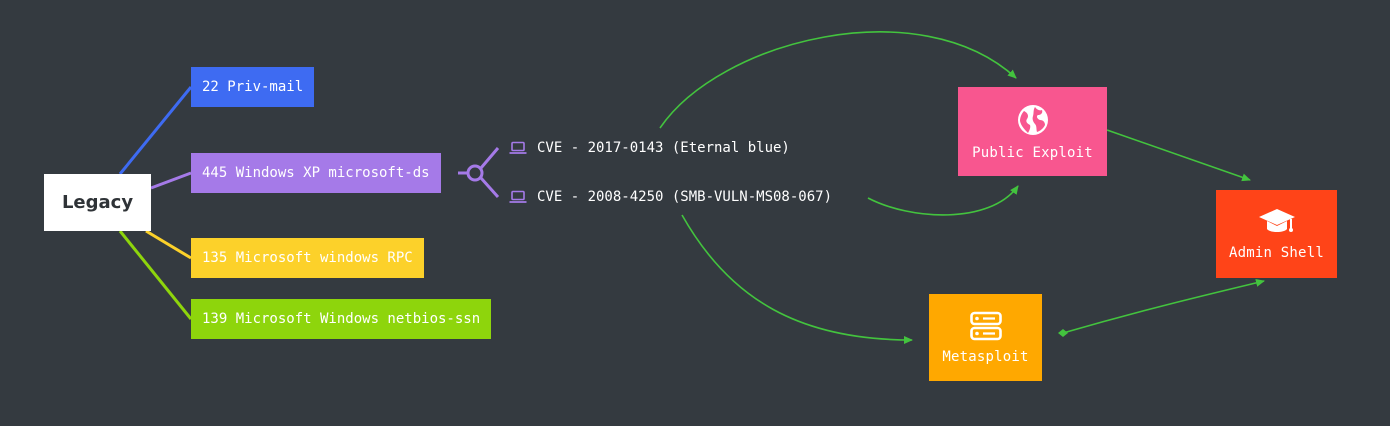  I want to click on metasploit-node: Metasploit, so click(985, 337).